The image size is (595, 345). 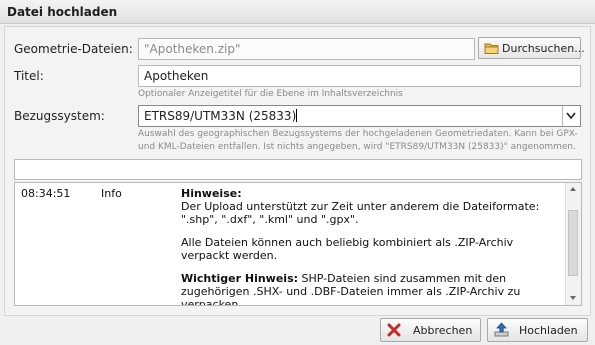 I want to click on chevron-down-icon, so click(x=571, y=116).